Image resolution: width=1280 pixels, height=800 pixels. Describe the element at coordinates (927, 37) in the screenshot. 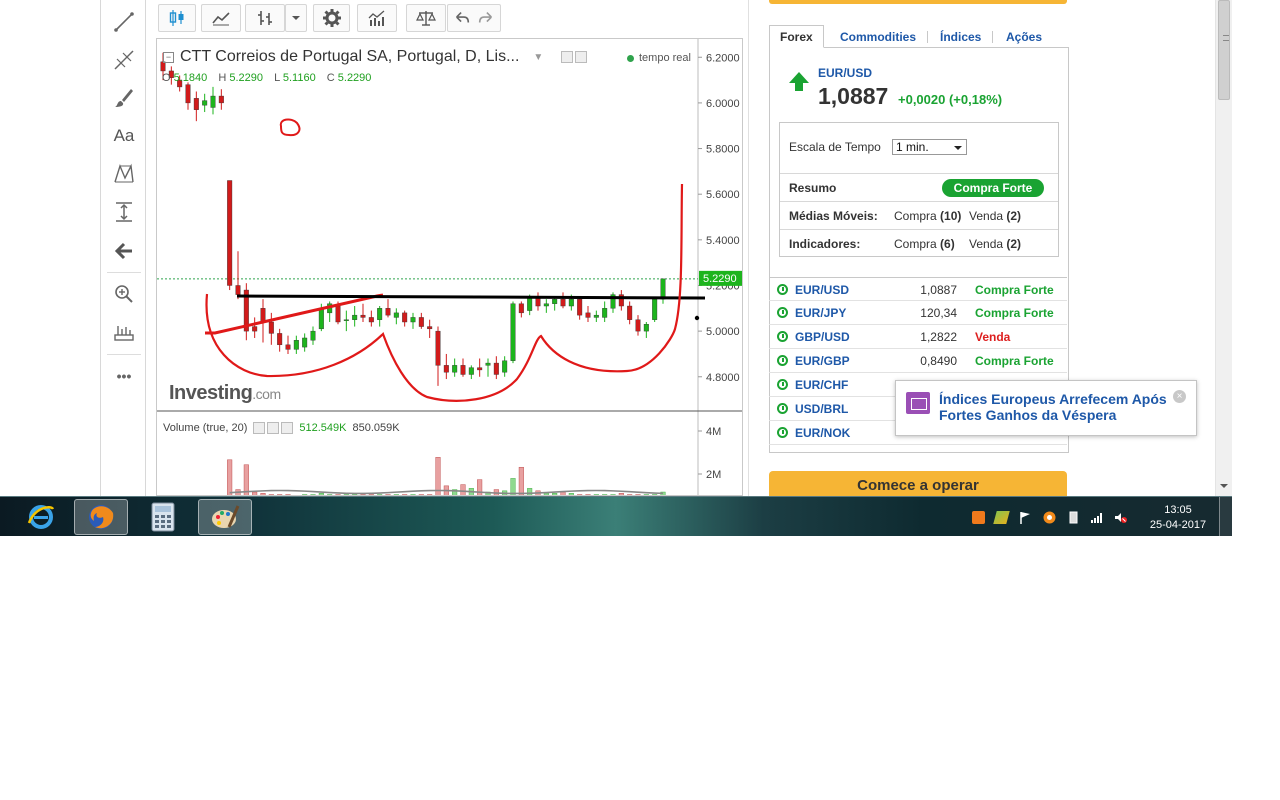

I see `tab-separator` at that location.